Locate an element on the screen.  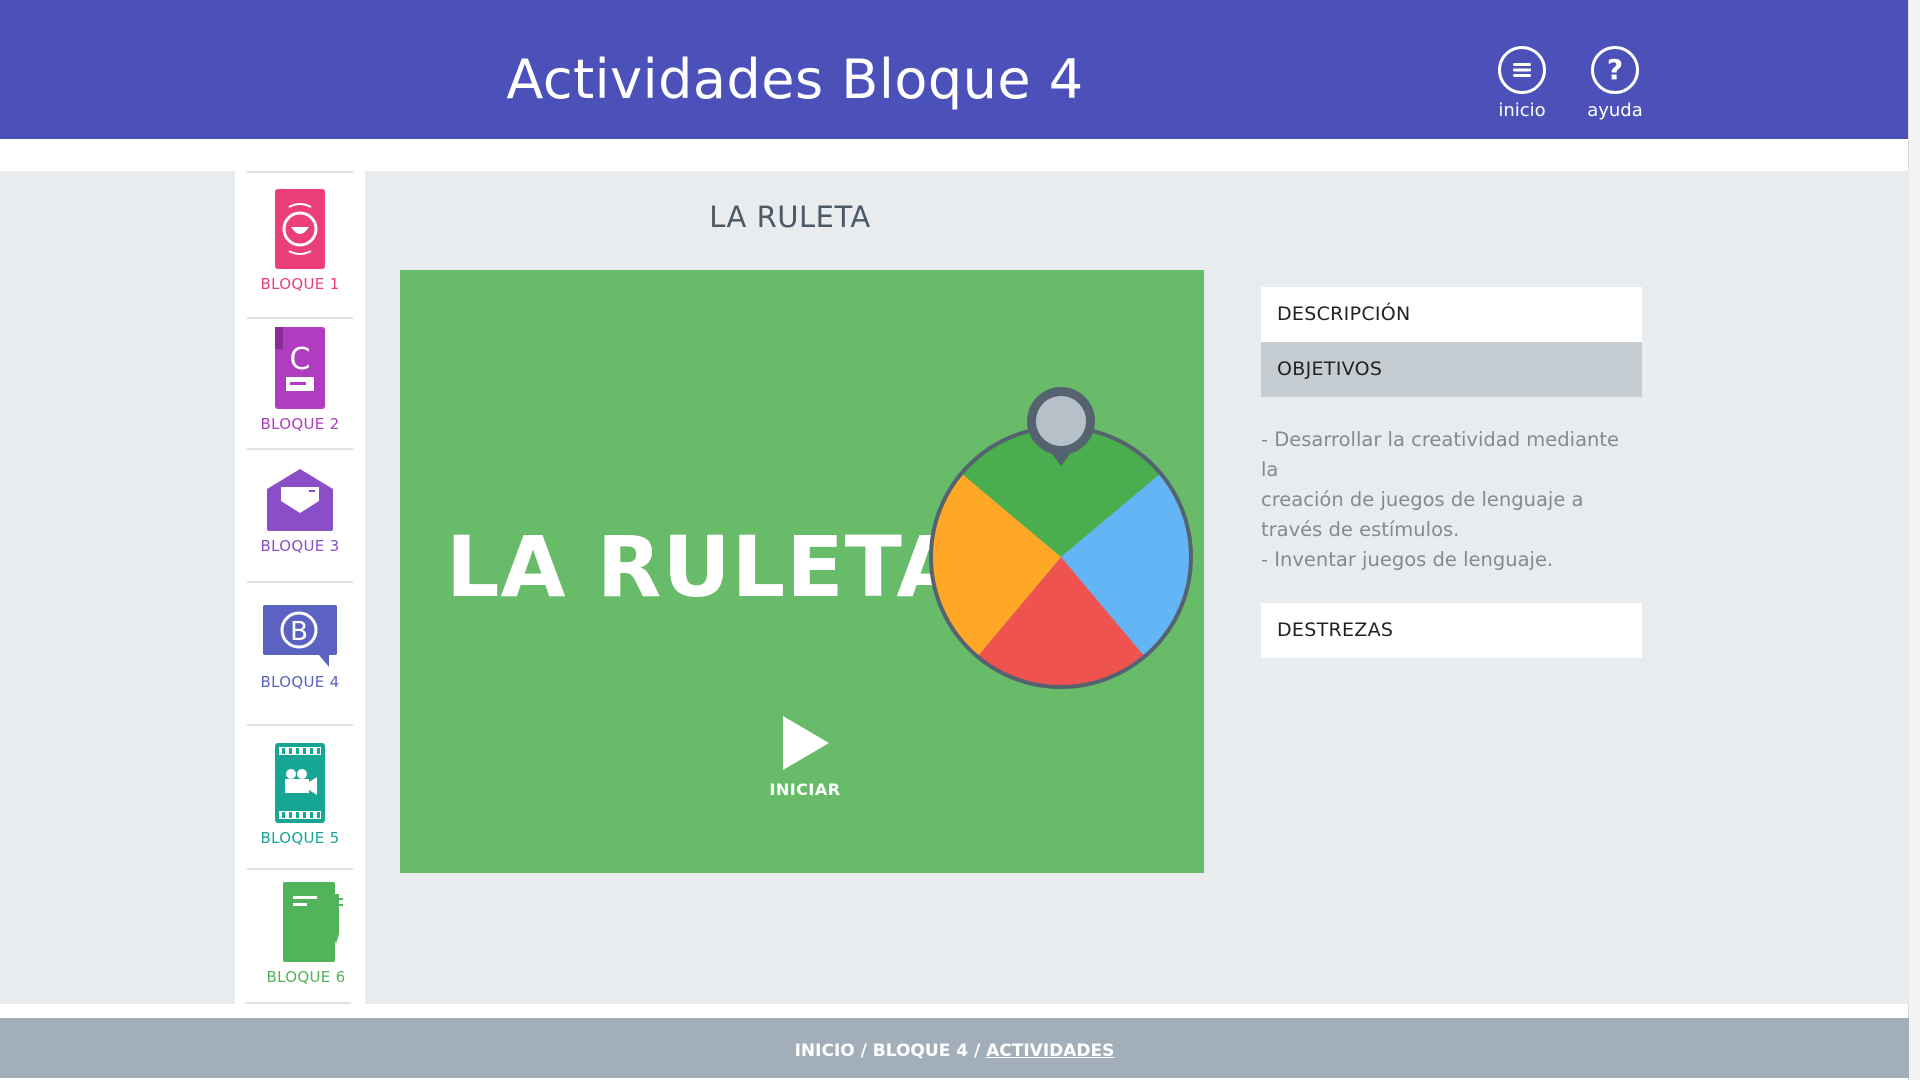
sidebar-item-bloque-2: C BLOQUE 2 is located at coordinates (300, 379).